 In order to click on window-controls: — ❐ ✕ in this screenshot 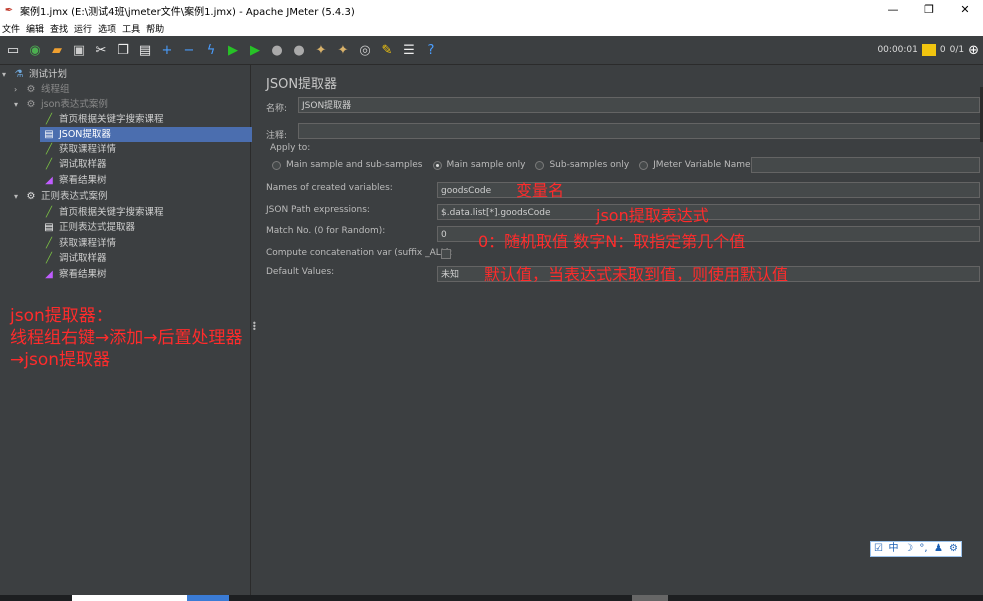, I will do `click(929, 10)`.